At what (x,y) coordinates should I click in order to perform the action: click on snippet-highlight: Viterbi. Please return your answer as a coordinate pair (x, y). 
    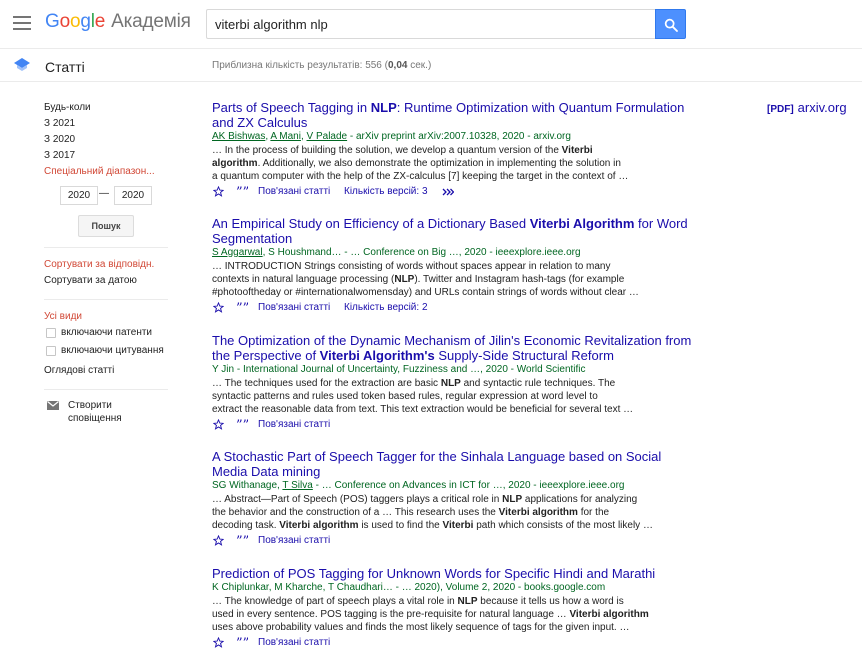
    Looking at the image, I should click on (577, 150).